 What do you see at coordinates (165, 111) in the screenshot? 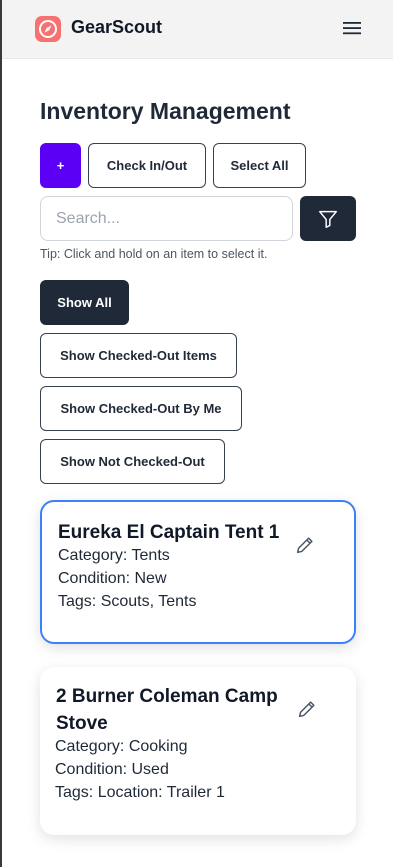
I see `page-title: Inventory Management` at bounding box center [165, 111].